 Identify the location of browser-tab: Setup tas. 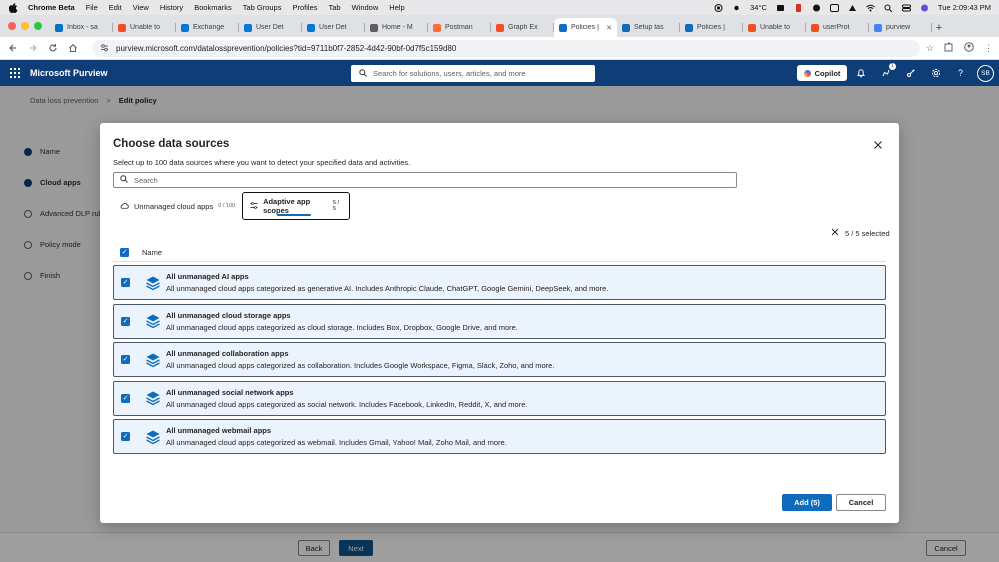
(648, 27).